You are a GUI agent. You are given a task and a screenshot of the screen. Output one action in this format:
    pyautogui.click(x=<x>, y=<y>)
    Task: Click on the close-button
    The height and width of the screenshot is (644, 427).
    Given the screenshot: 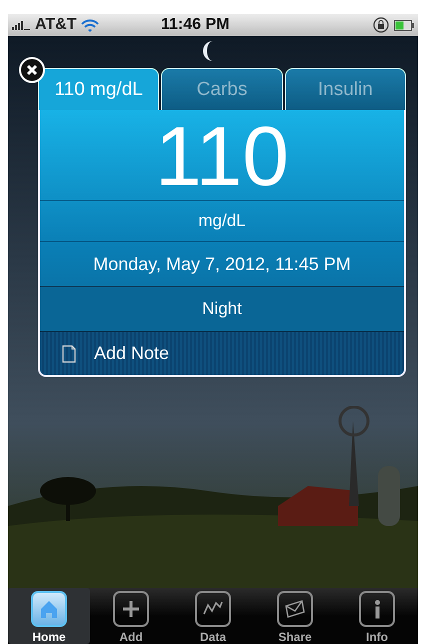 What is the action you would take?
    pyautogui.click(x=32, y=70)
    